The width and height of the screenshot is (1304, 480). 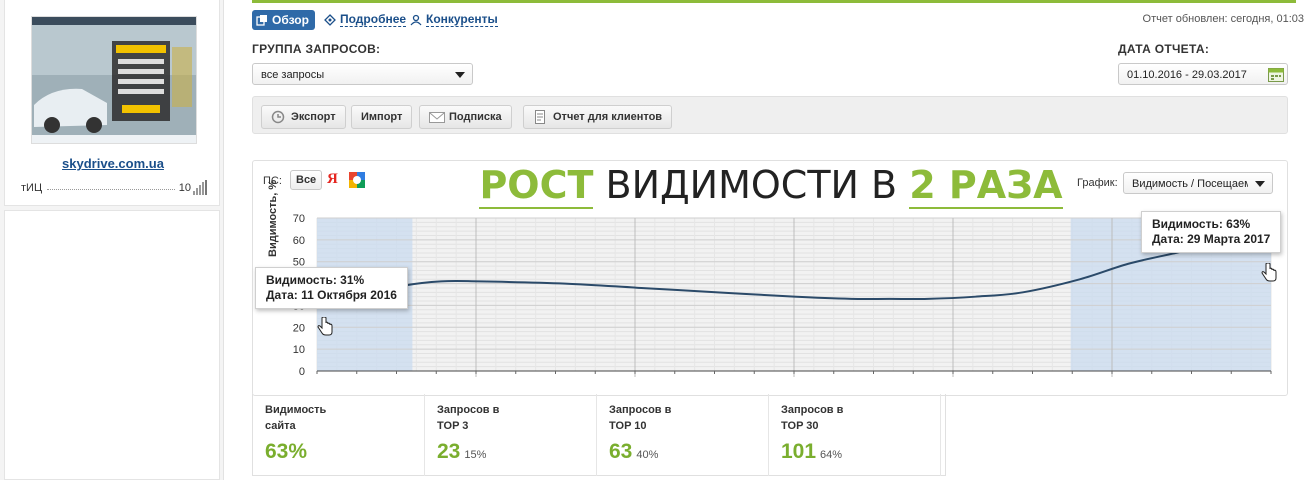 I want to click on stat-percent: 64%, so click(x=831, y=455).